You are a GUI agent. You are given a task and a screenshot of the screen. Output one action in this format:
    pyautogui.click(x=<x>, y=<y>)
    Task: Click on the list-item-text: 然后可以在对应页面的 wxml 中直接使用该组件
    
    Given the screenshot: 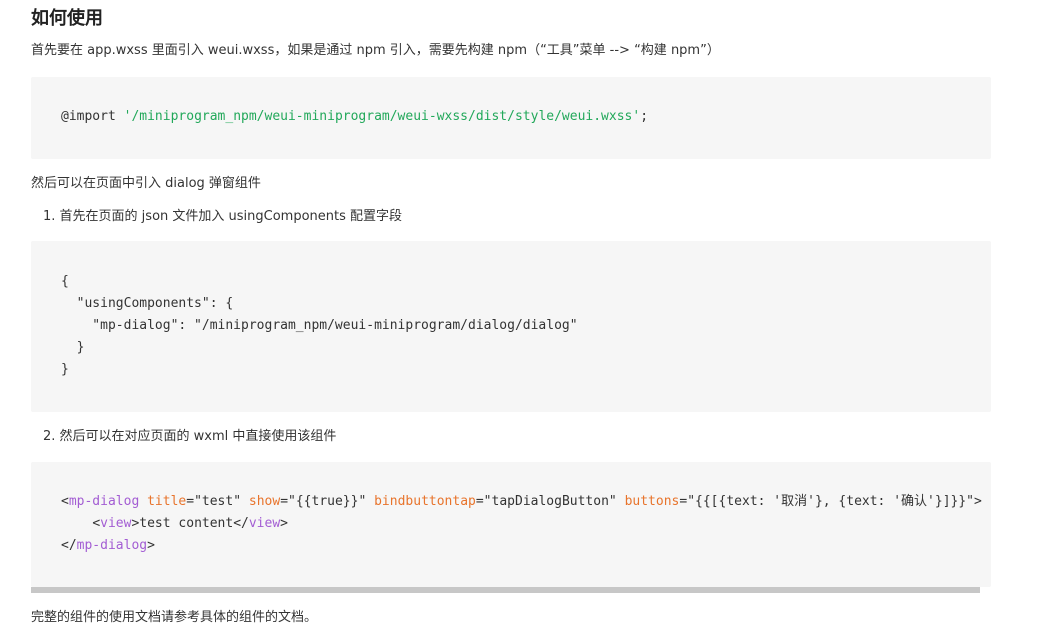 What is the action you would take?
    pyautogui.click(x=198, y=436)
    